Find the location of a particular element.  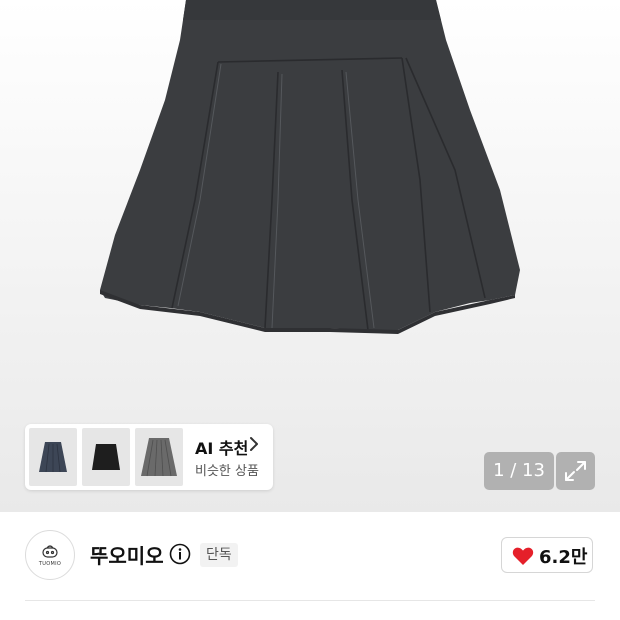

like-button: 6.2만 is located at coordinates (547, 555).